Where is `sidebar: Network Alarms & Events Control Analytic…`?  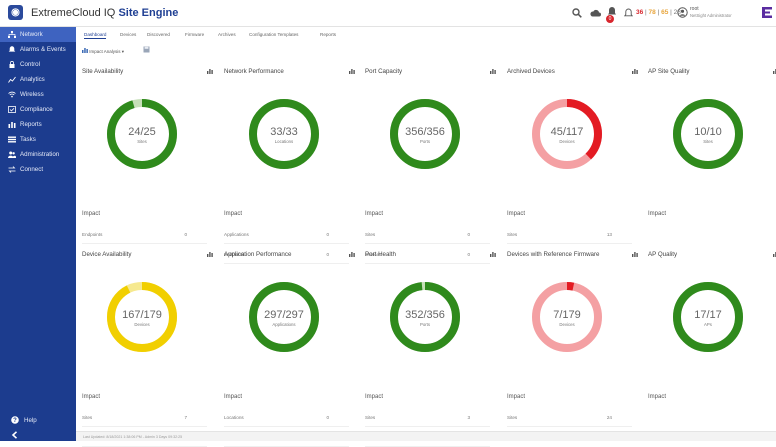 sidebar: Network Alarms & Events Control Analytic… is located at coordinates (38, 234).